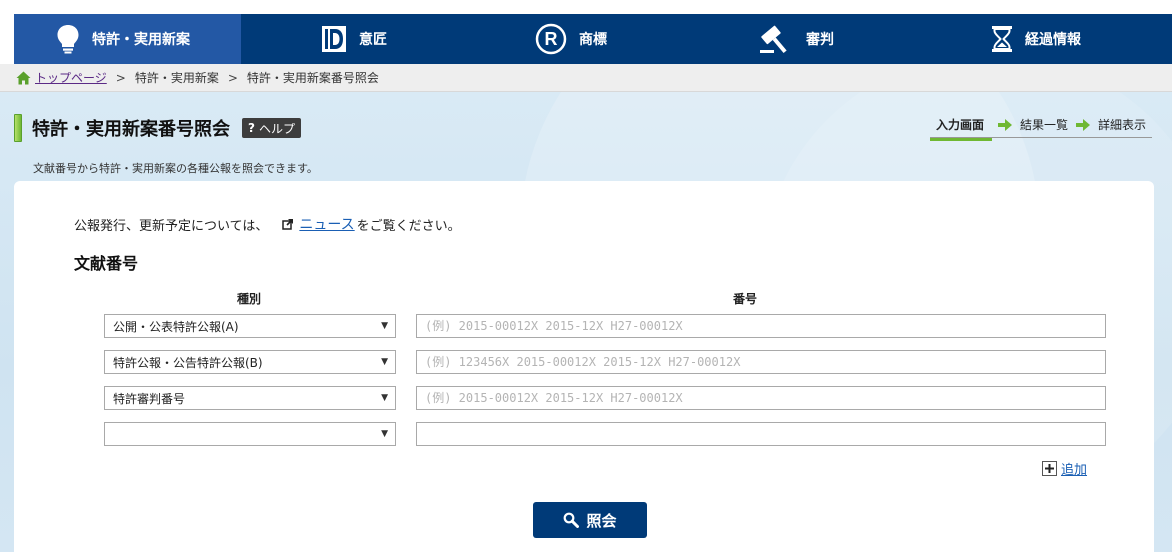 The width and height of the screenshot is (1172, 552). Describe the element at coordinates (961, 128) in the screenshot. I see `step-input: 入力画面` at that location.